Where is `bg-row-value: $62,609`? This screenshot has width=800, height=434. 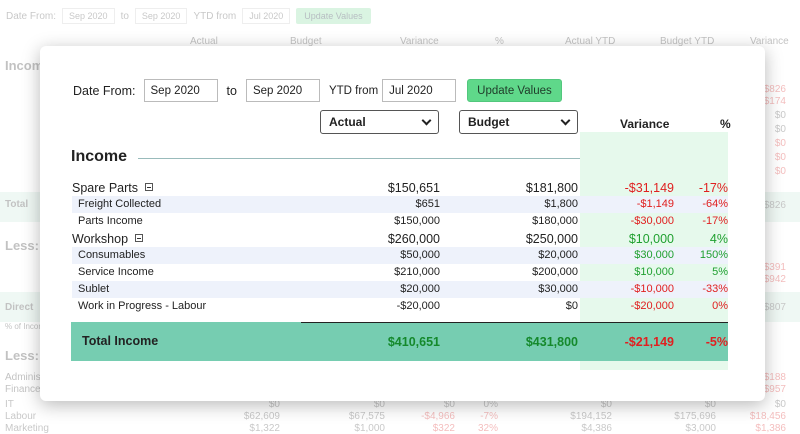
bg-row-value: $62,609 is located at coordinates (261, 416).